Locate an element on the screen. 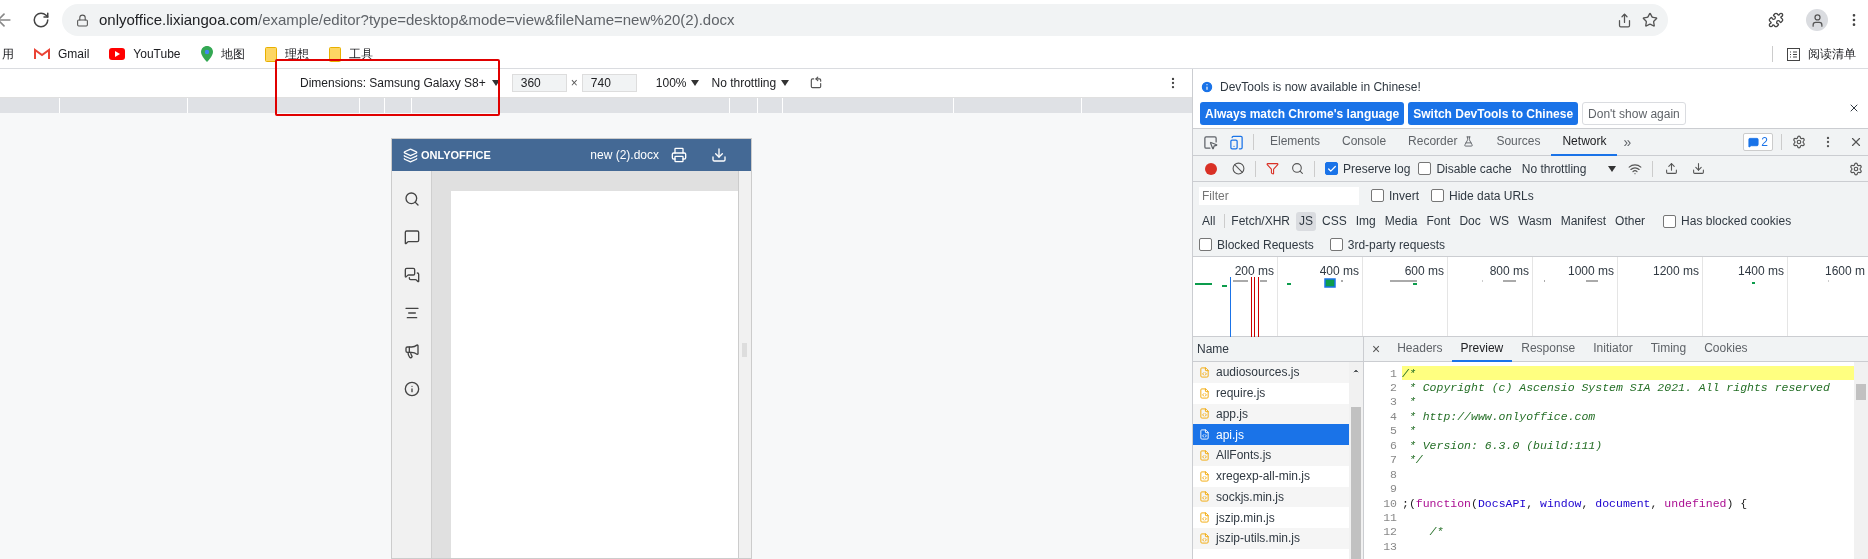  bookmark-item: 用 is located at coordinates (8, 54).